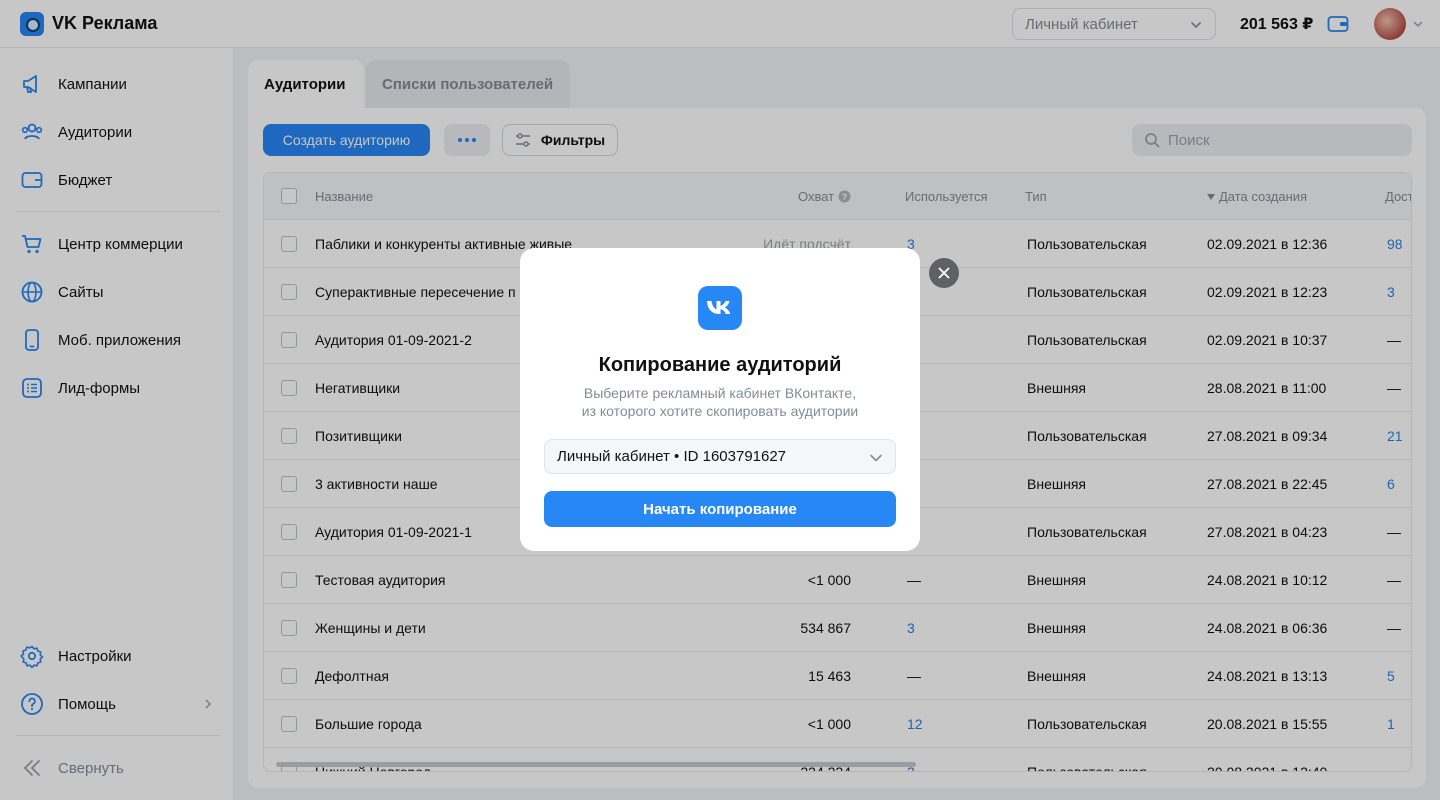  Describe the element at coordinates (720, 509) in the screenshot. I see `start-copy-button: Начать копирование` at that location.